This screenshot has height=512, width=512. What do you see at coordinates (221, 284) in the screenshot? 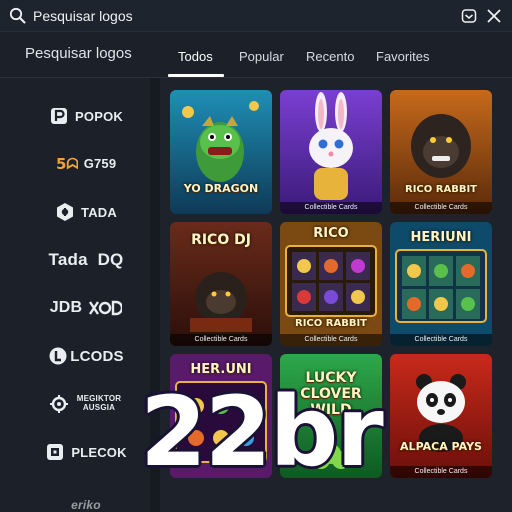
I see `game-card: RICO DJ Collectible Cards` at bounding box center [221, 284].